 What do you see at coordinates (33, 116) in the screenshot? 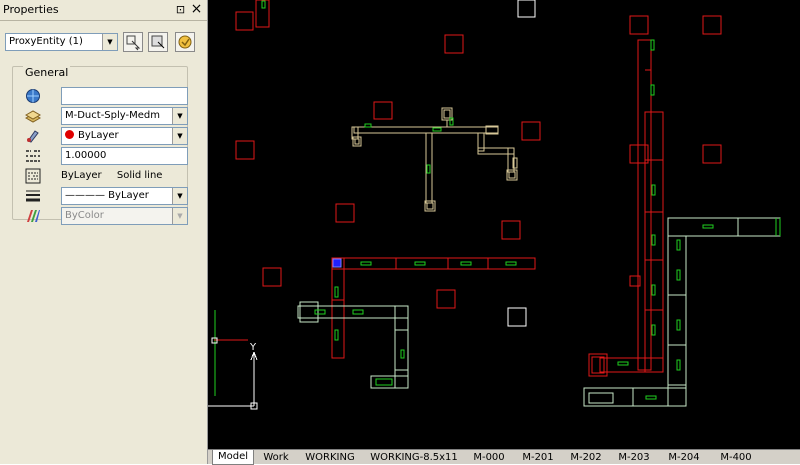
I see `layer-icon` at bounding box center [33, 116].